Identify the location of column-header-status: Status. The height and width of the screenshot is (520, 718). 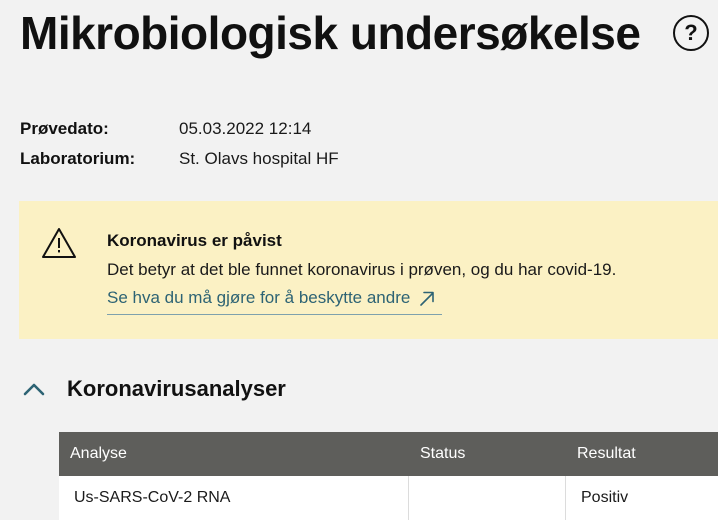
(443, 453).